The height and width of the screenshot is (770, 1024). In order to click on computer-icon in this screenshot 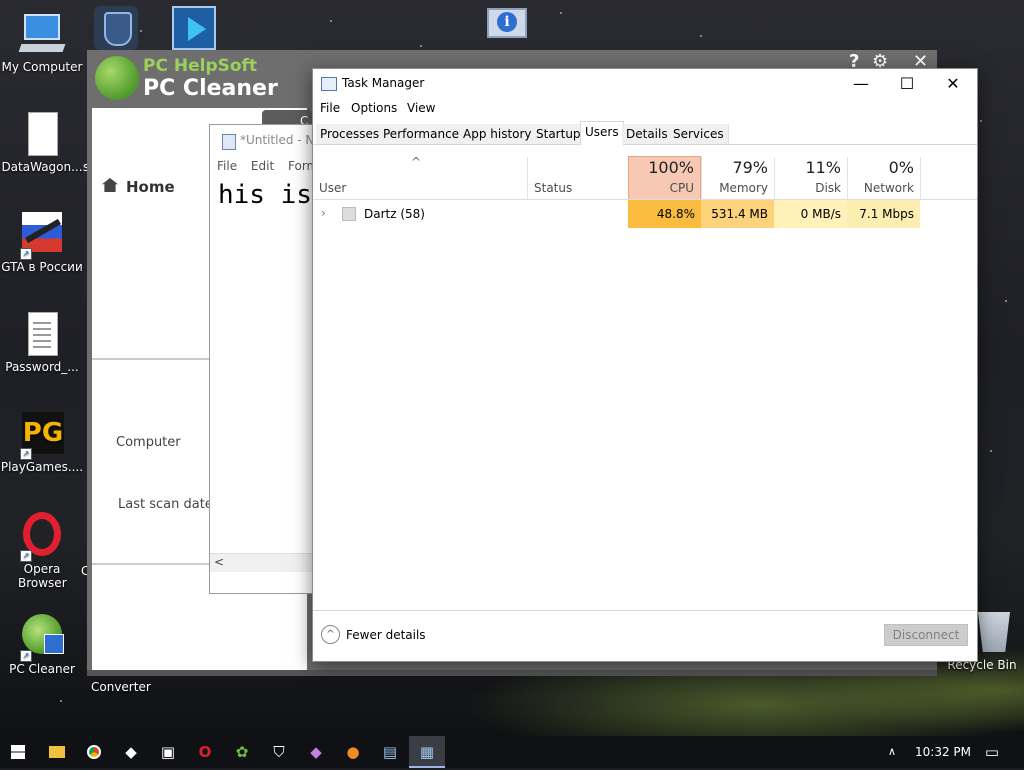, I will do `click(42, 34)`.